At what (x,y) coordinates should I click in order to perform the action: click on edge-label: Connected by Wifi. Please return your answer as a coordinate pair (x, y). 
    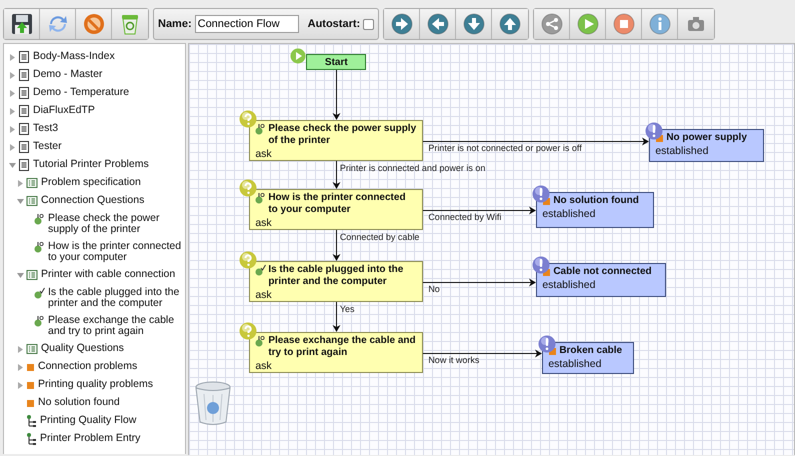
    Looking at the image, I should click on (465, 217).